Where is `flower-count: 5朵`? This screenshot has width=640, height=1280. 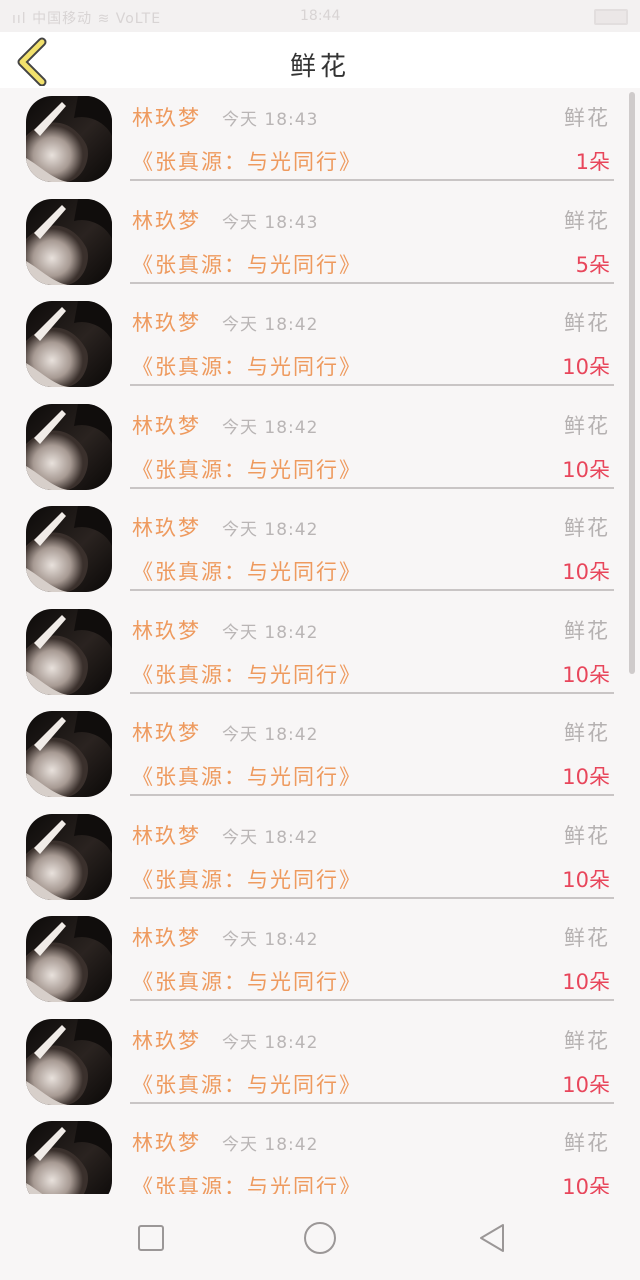 flower-count: 5朵 is located at coordinates (592, 264).